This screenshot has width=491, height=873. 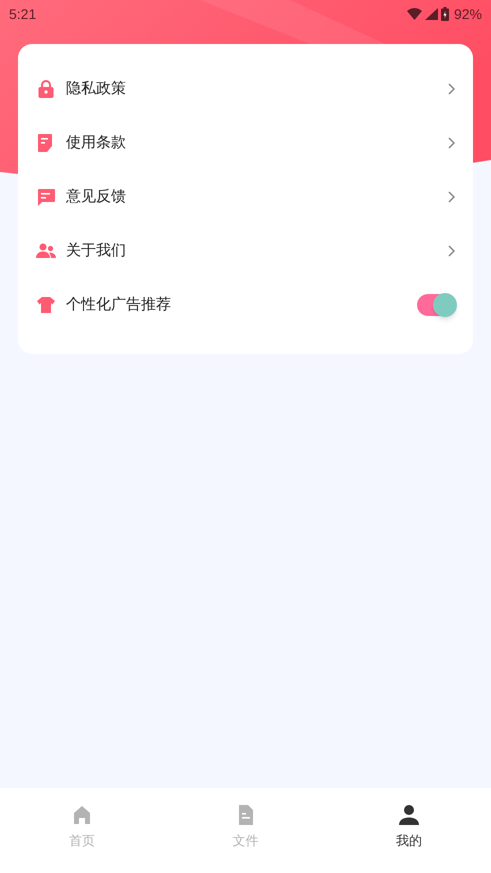 I want to click on message-icon, so click(x=46, y=197).